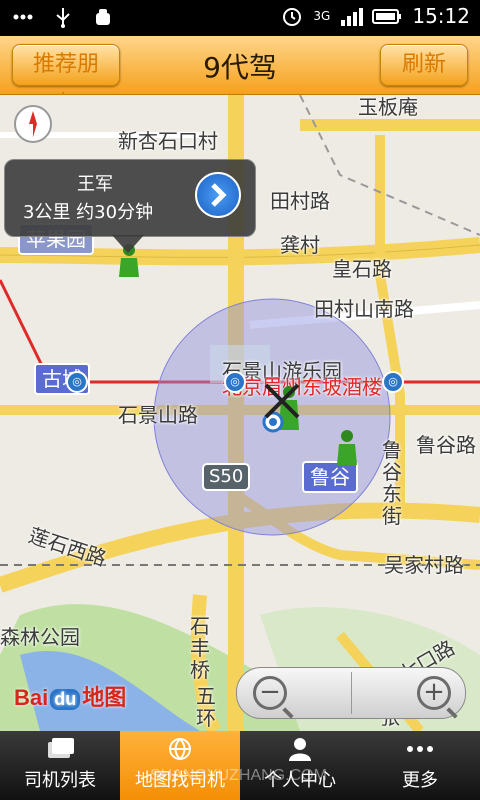 The image size is (480, 800). I want to click on status-bar: 3G 15:12, so click(240, 18).